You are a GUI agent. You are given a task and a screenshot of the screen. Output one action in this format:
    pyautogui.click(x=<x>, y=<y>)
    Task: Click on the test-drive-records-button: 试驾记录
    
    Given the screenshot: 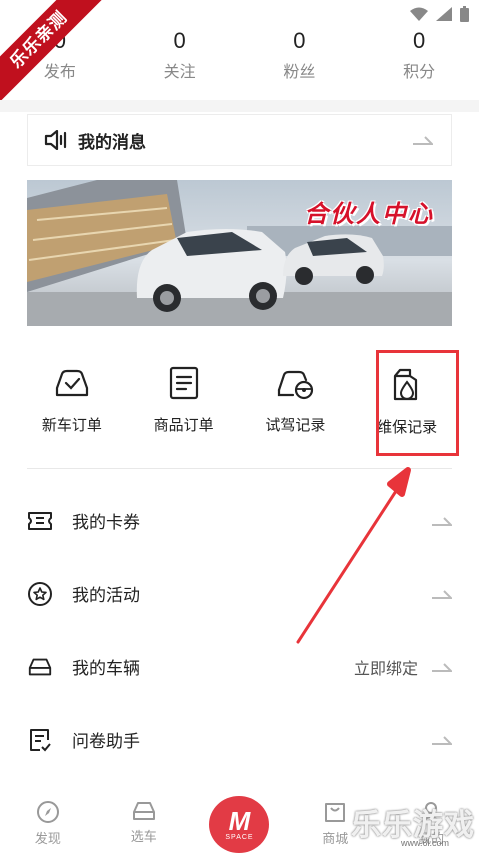 What is the action you would take?
    pyautogui.click(x=296, y=410)
    